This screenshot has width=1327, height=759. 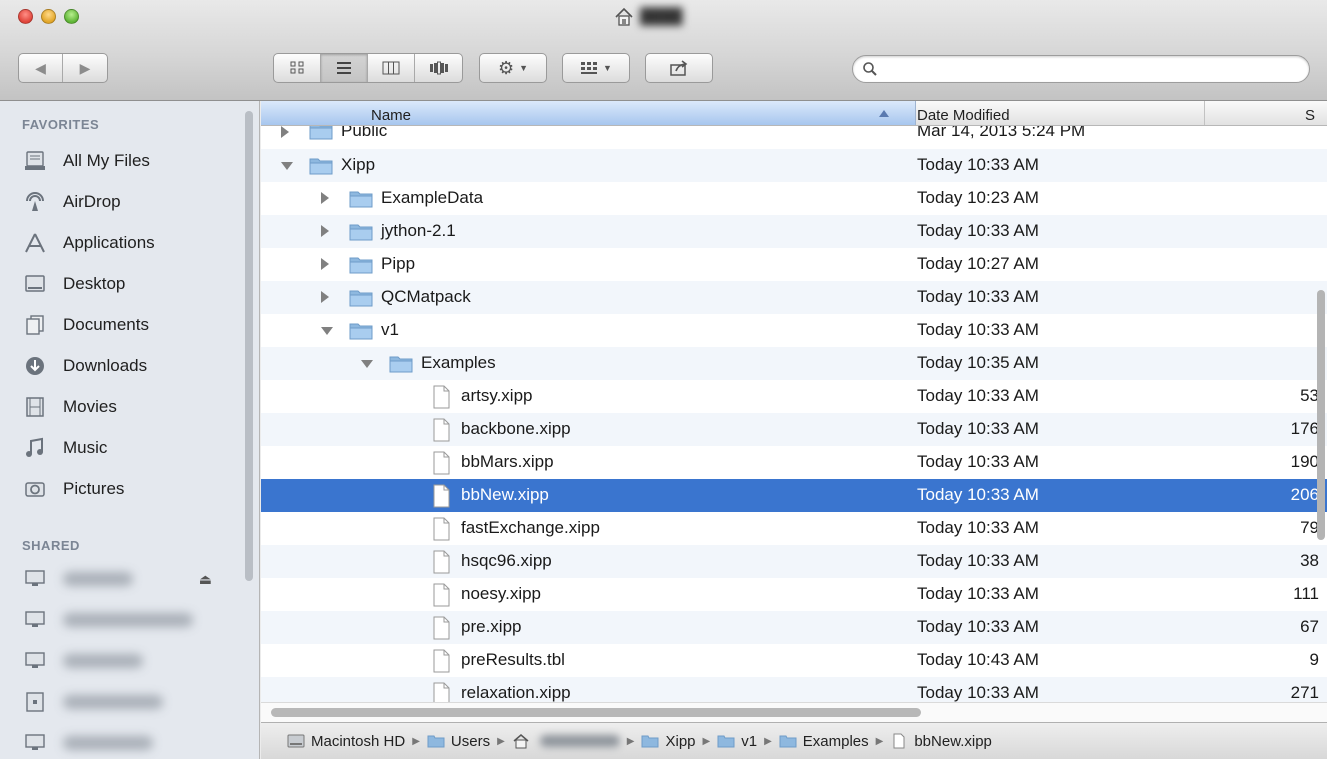 What do you see at coordinates (1088, 70) in the screenshot?
I see `search-input` at bounding box center [1088, 70].